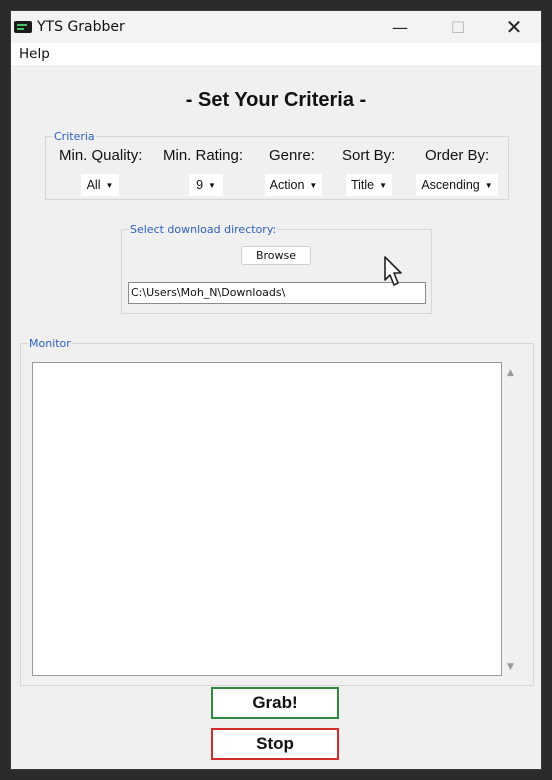 The width and height of the screenshot is (552, 780). What do you see at coordinates (74, 136) in the screenshot?
I see `criteria-group-label: Criteria` at bounding box center [74, 136].